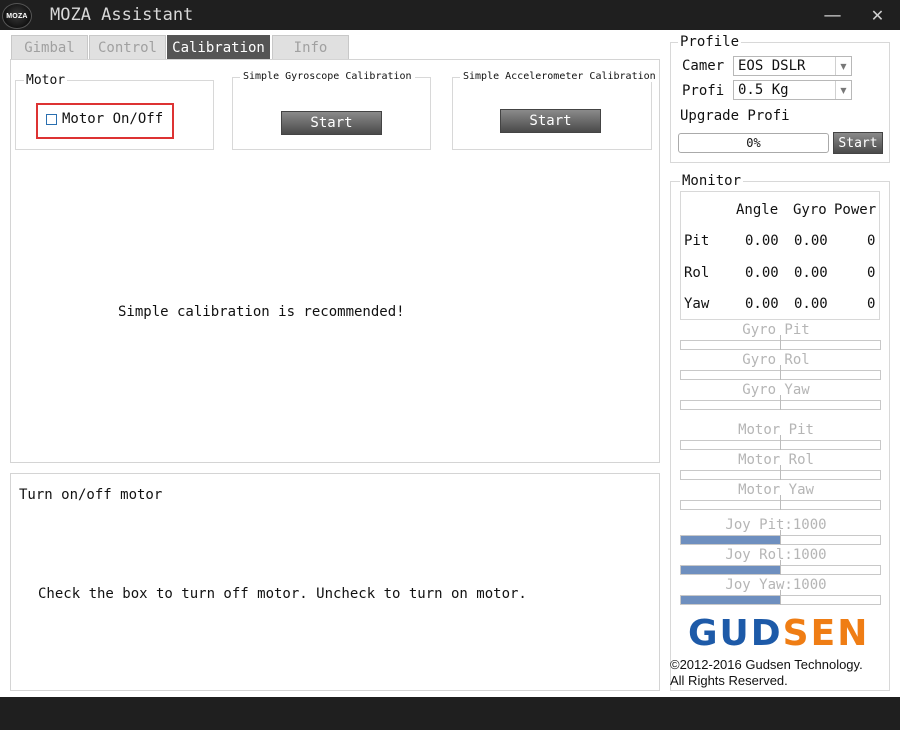 Image resolution: width=900 pixels, height=730 pixels. What do you see at coordinates (17, 16) in the screenshot?
I see `app-logo-icon: MOZA` at bounding box center [17, 16].